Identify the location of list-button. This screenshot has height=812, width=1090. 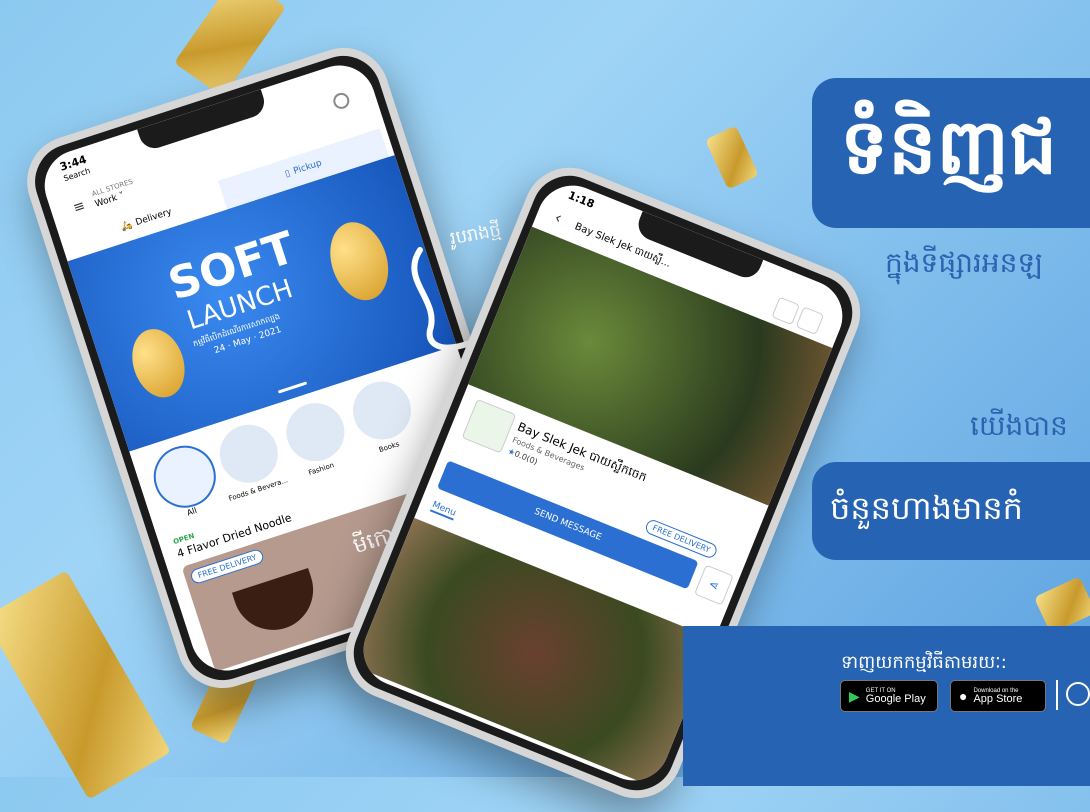
(810, 320).